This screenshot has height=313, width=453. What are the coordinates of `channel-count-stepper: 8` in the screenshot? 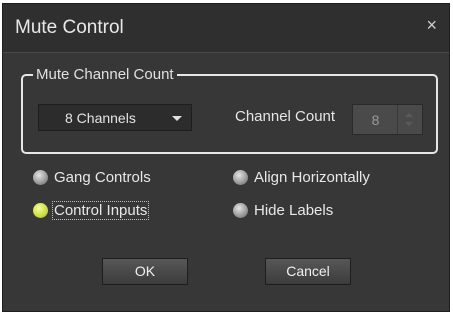 It's located at (387, 119).